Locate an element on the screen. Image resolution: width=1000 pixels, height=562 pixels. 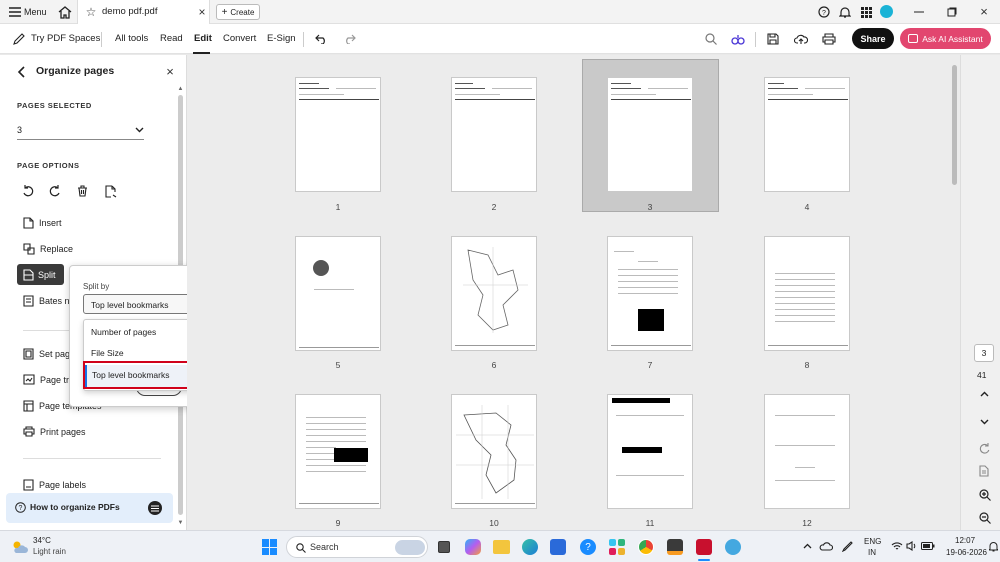
scroll-up-arrow-icon: ▲ is located at coordinates (180, 89).